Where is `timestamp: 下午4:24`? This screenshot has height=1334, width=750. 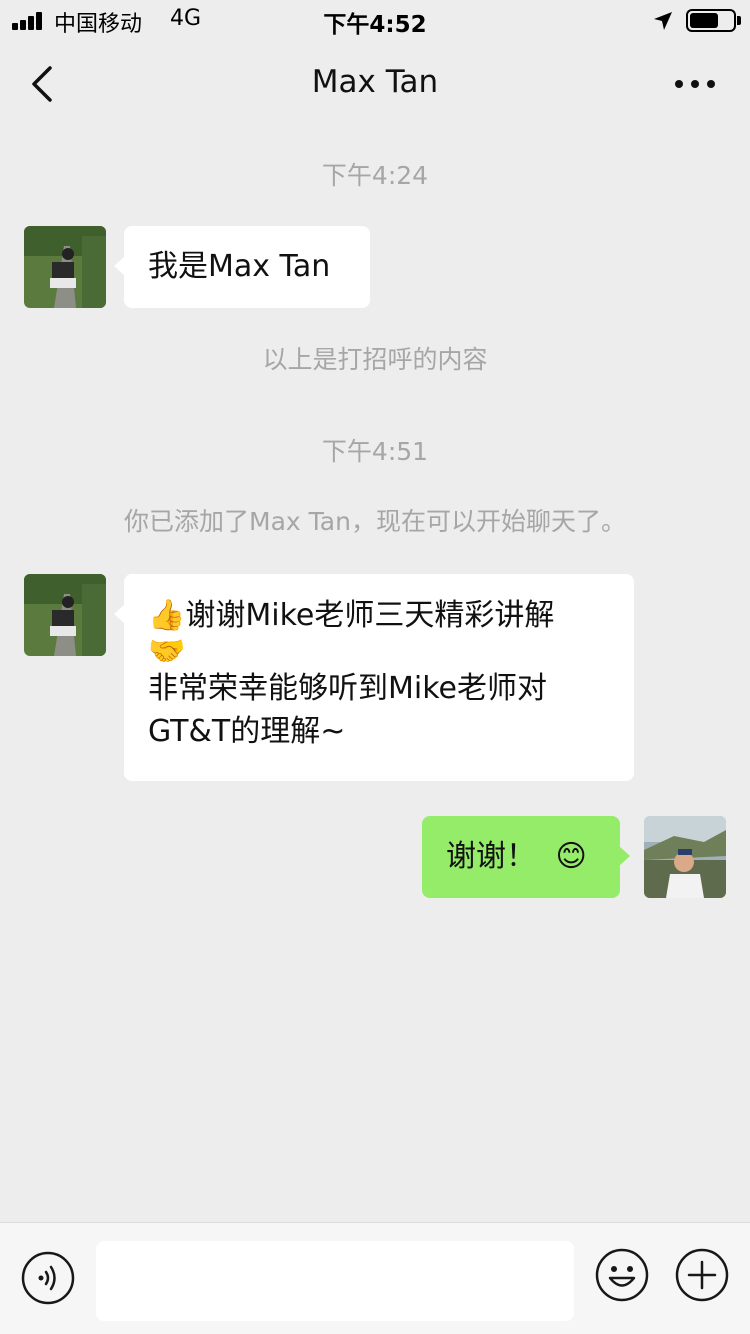
timestamp: 下午4:24 is located at coordinates (375, 175).